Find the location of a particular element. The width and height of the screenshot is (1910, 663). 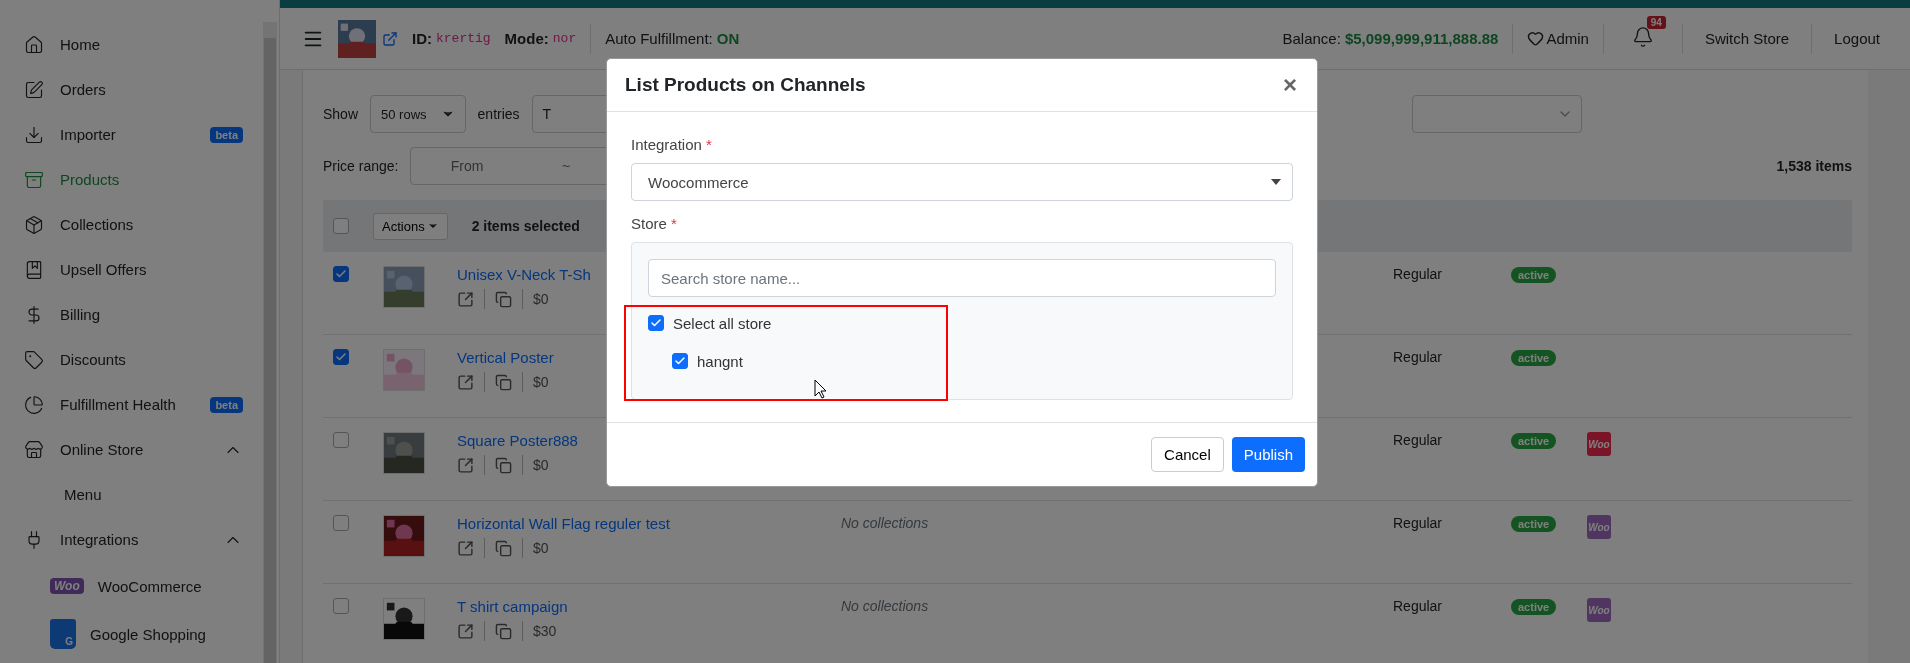

sidebar-label: Menu is located at coordinates (83, 494).